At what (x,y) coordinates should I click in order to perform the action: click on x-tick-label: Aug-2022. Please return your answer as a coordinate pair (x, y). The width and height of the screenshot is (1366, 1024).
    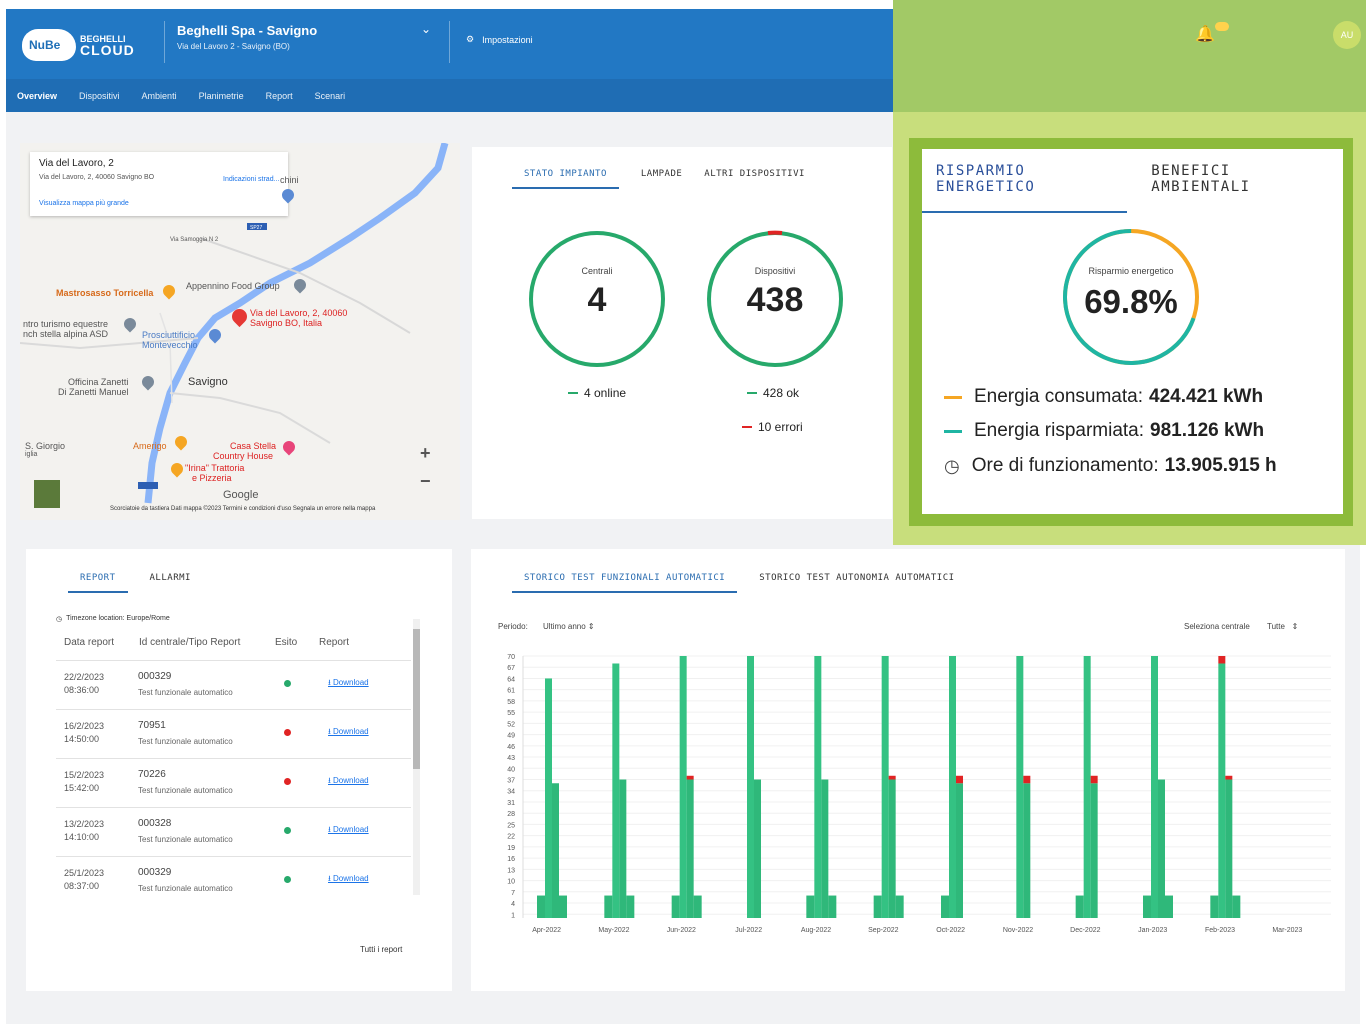
    Looking at the image, I should click on (816, 930).